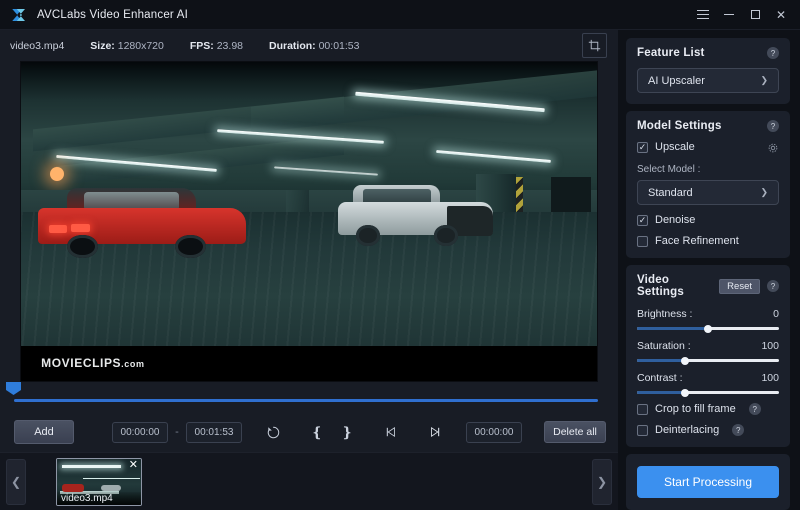 The height and width of the screenshot is (510, 800). What do you see at coordinates (110, 488) in the screenshot?
I see `thumbnail-white-car` at bounding box center [110, 488].